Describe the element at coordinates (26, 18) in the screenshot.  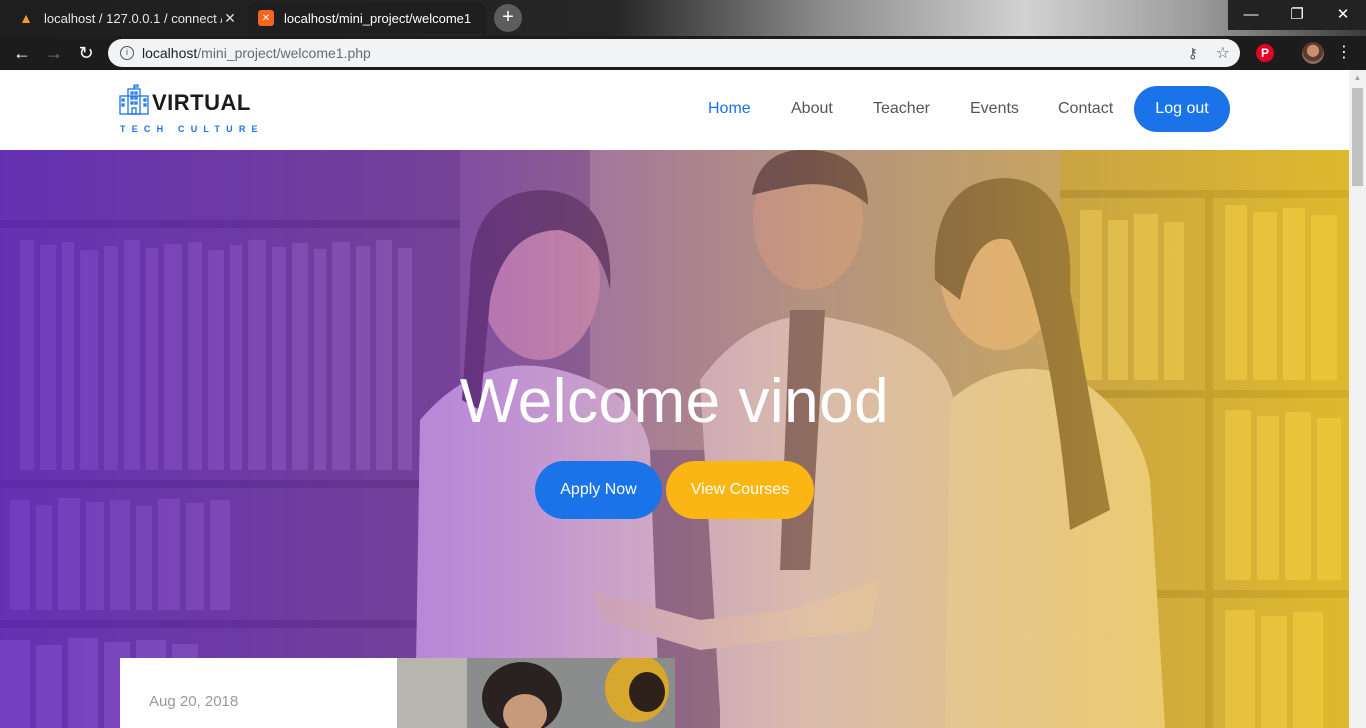
I see `phpmyadmin-icon: ▲` at that location.